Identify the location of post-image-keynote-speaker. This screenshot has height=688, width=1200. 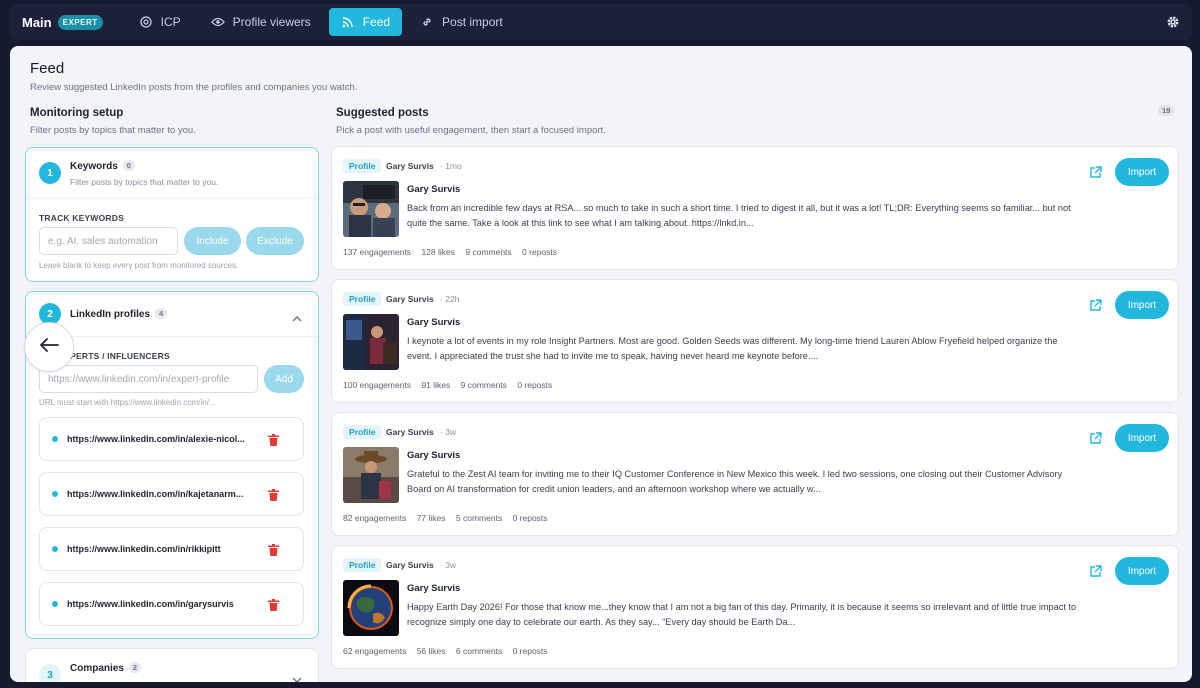
(371, 342).